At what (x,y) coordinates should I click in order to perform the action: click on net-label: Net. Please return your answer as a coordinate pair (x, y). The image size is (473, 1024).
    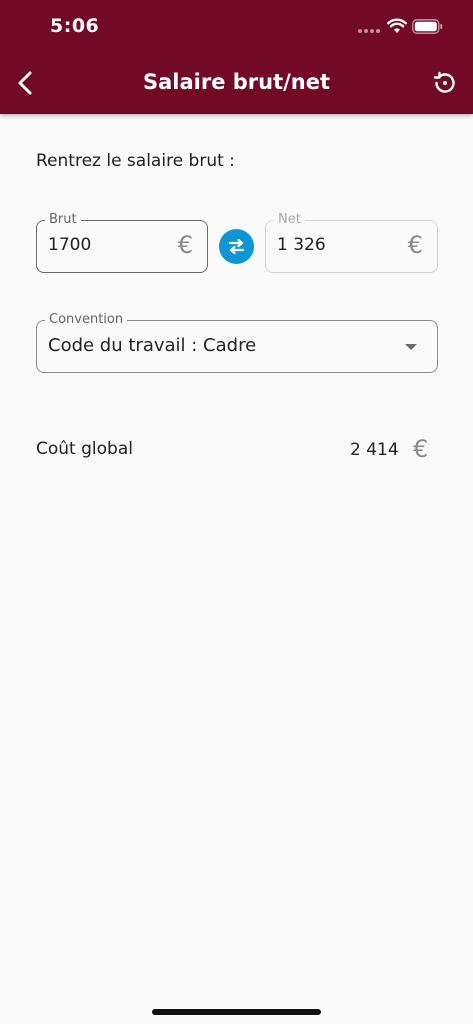
    Looking at the image, I should click on (289, 220).